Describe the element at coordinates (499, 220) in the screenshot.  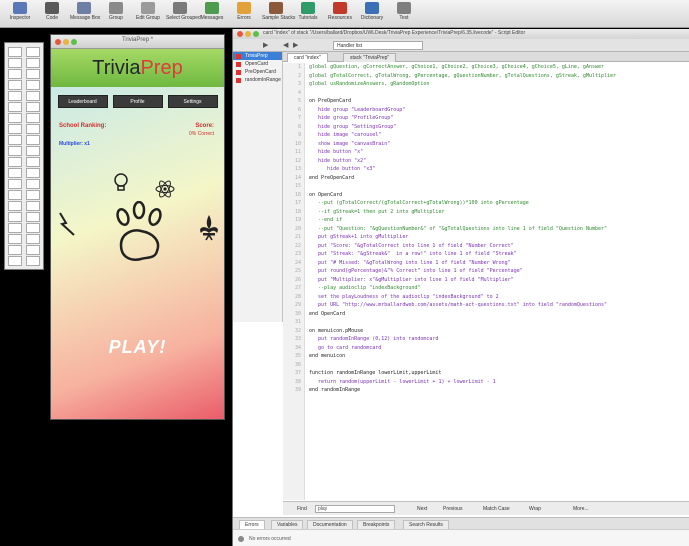
I see `code-line: --end if` at that location.